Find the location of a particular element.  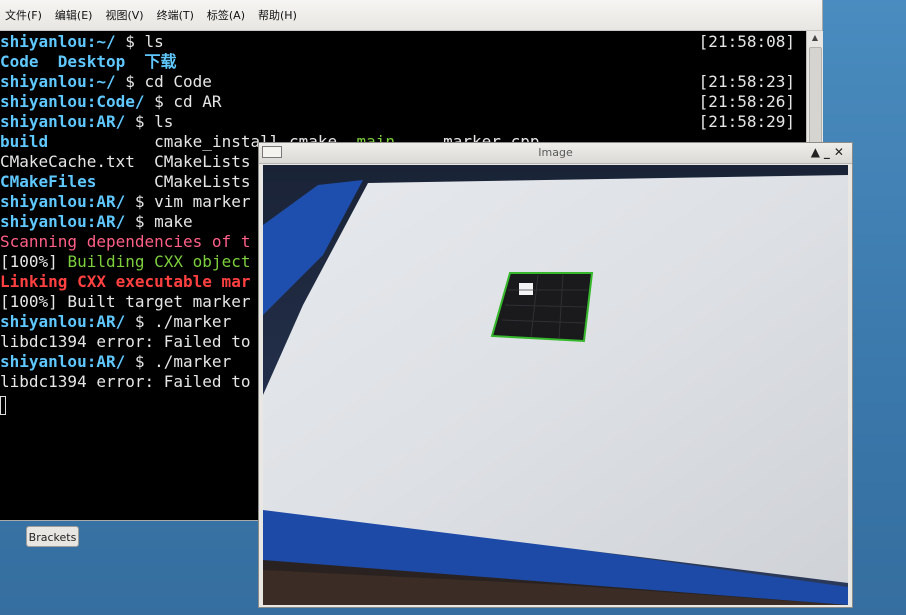

timestamp: [21:58:26] is located at coordinates (746, 101).